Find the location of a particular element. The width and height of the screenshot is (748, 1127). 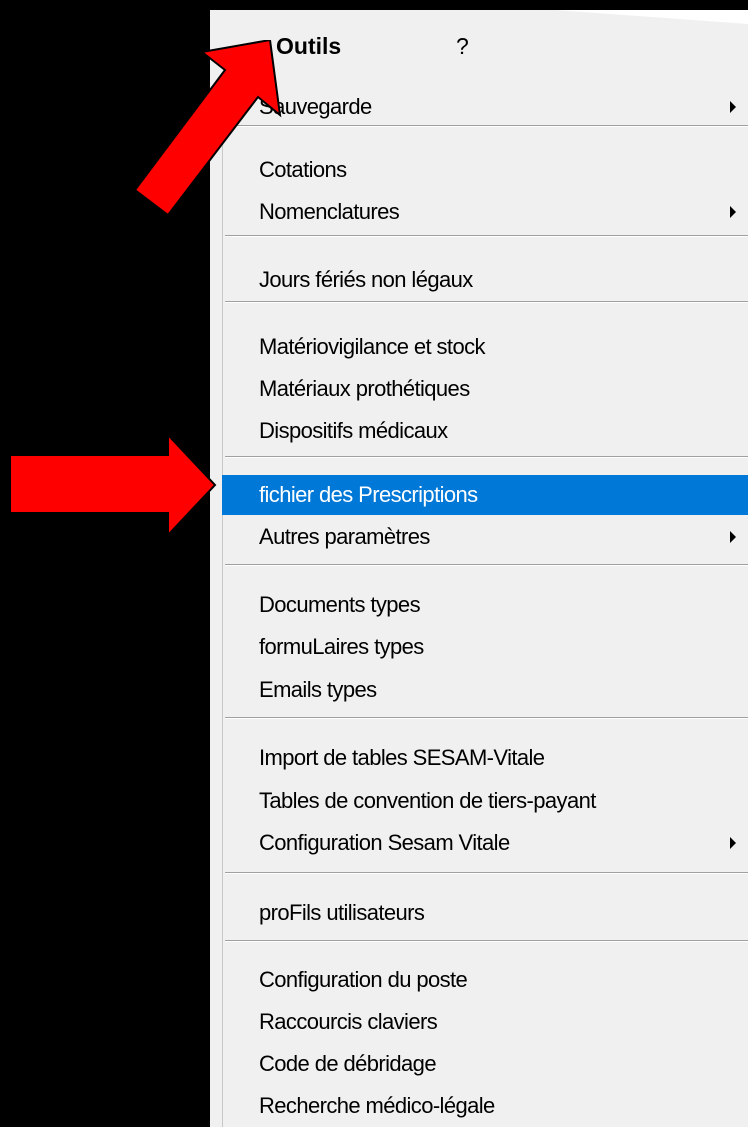

menu-item-emails-types: Emails types is located at coordinates (485, 690).